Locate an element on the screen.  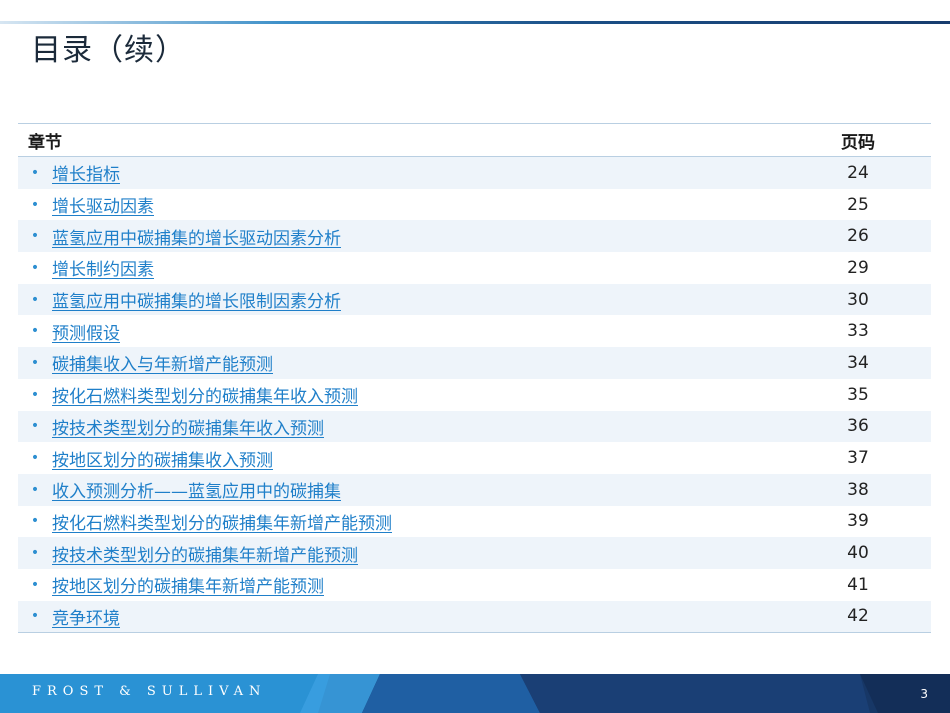
toc-row: • 按化石燃料类型划分的碳捕集年新增产能预测 39 is located at coordinates (474, 522).